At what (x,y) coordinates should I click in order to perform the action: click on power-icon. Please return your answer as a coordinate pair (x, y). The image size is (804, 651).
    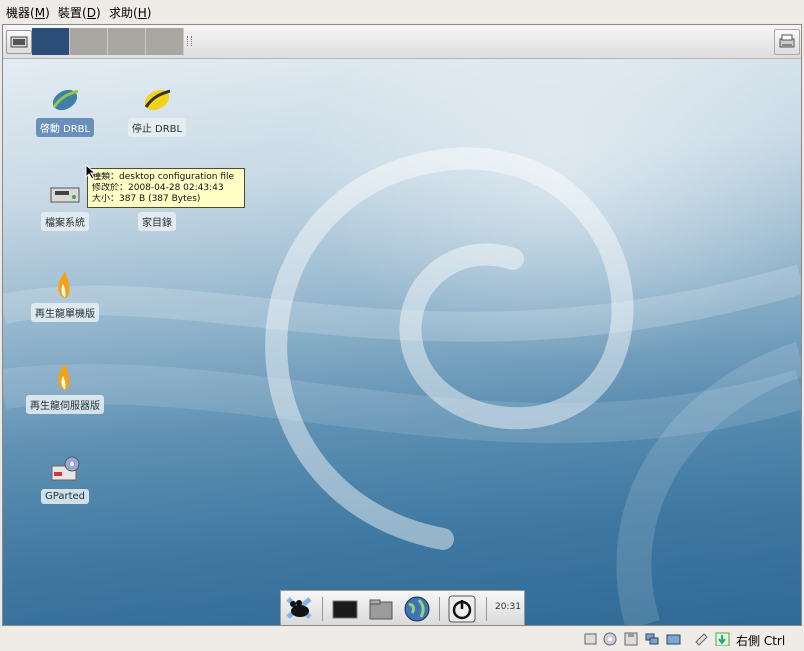
    Looking at the image, I should click on (462, 609).